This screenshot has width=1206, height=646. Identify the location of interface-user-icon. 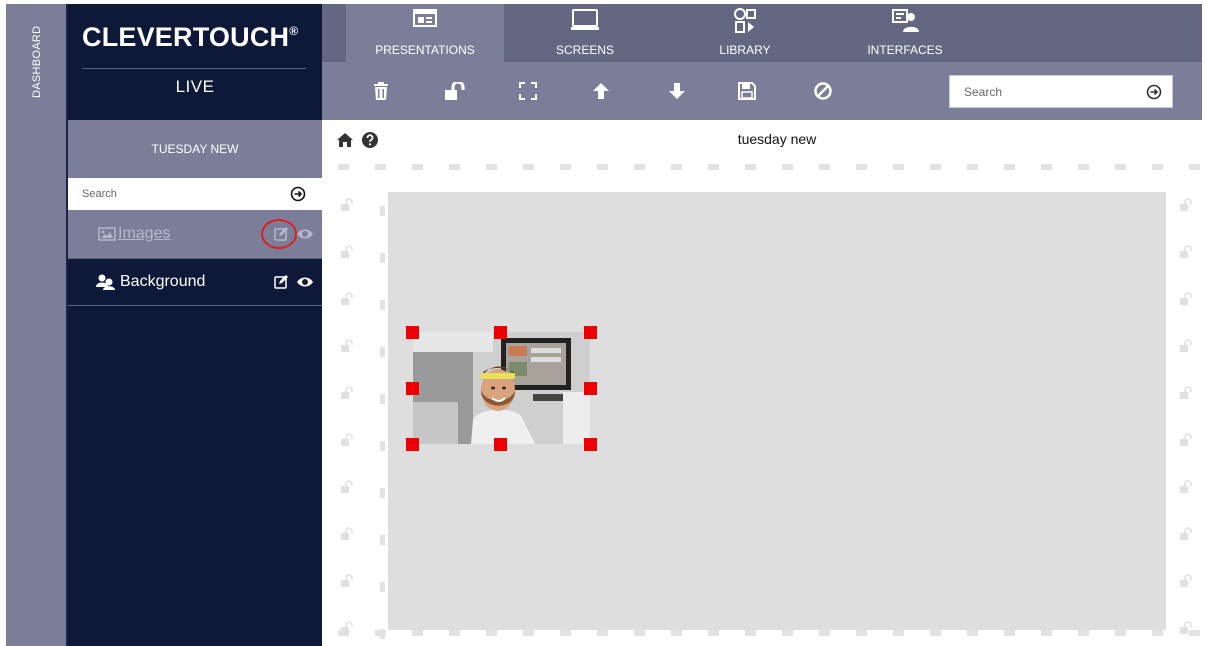
(905, 20).